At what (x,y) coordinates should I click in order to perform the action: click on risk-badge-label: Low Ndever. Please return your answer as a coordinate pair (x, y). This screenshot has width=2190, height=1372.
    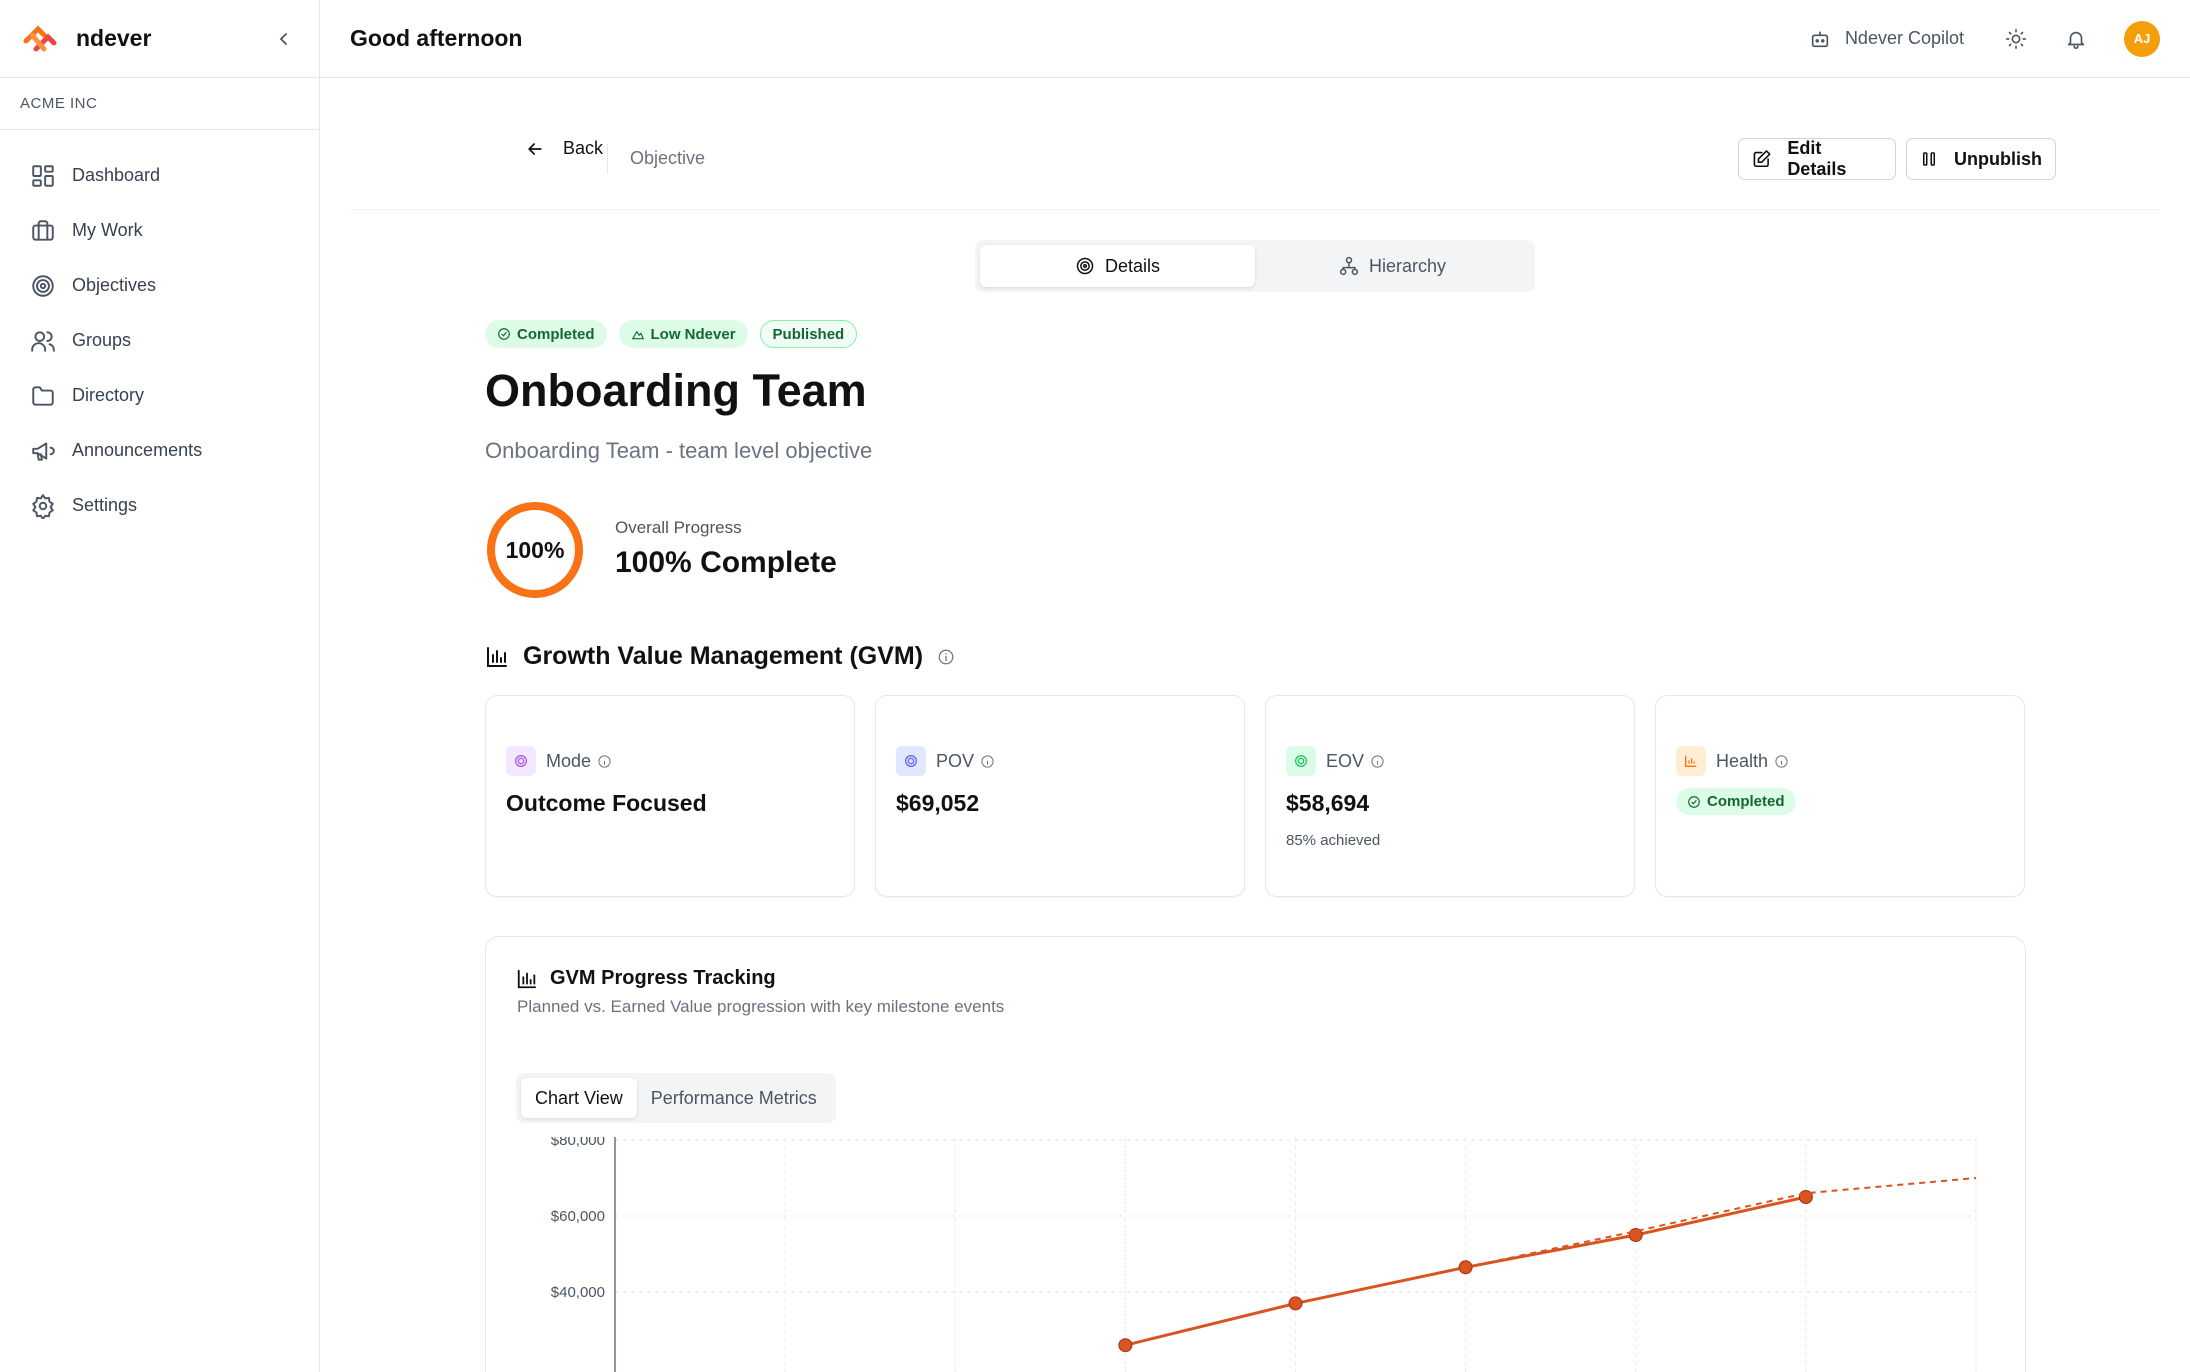
    Looking at the image, I should click on (693, 334).